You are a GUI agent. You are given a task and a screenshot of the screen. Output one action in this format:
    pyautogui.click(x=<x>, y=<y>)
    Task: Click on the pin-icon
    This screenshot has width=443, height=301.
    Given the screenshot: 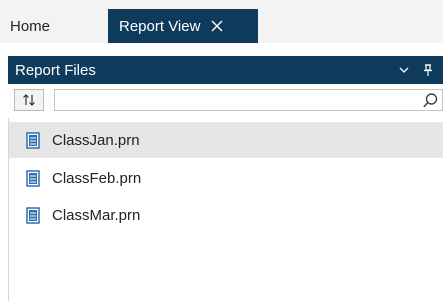 What is the action you would take?
    pyautogui.click(x=428, y=70)
    